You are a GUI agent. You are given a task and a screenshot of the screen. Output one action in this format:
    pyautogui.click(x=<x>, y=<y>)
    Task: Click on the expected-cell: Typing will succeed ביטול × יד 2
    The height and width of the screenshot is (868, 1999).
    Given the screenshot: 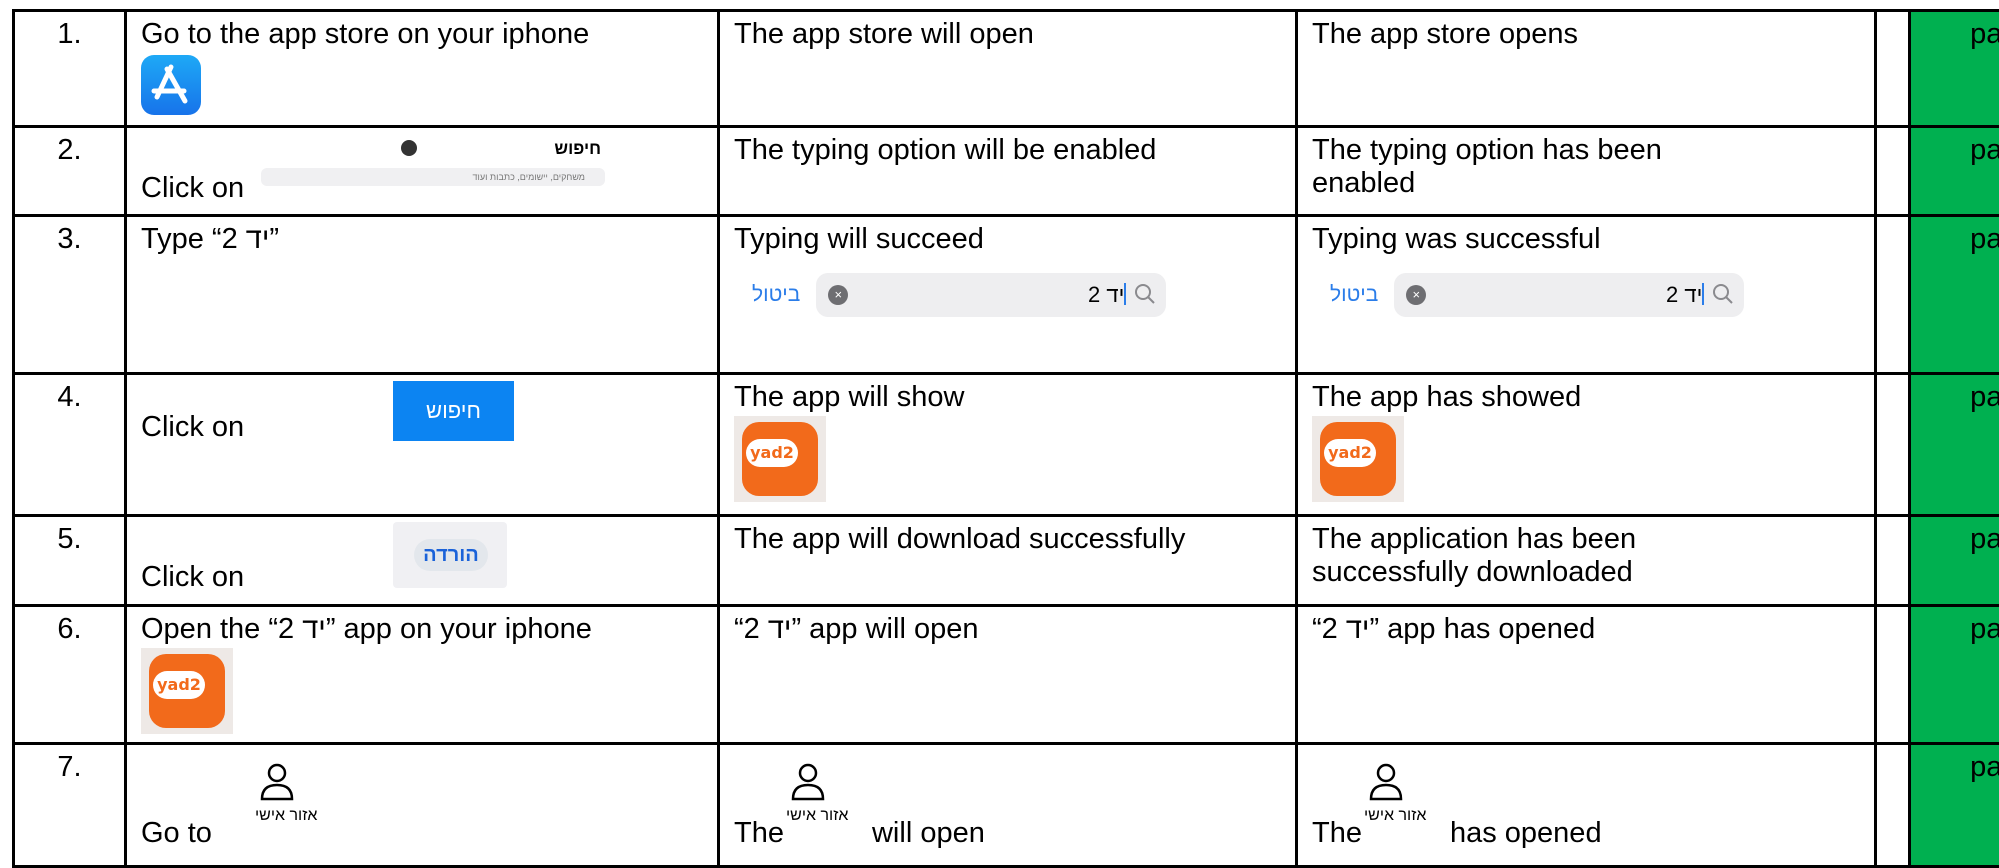 What is the action you would take?
    pyautogui.click(x=1008, y=295)
    